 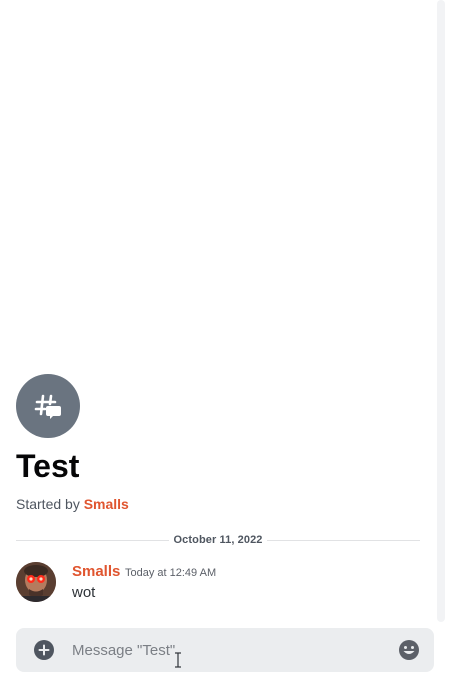 I want to click on emoji-face-icon, so click(x=409, y=650).